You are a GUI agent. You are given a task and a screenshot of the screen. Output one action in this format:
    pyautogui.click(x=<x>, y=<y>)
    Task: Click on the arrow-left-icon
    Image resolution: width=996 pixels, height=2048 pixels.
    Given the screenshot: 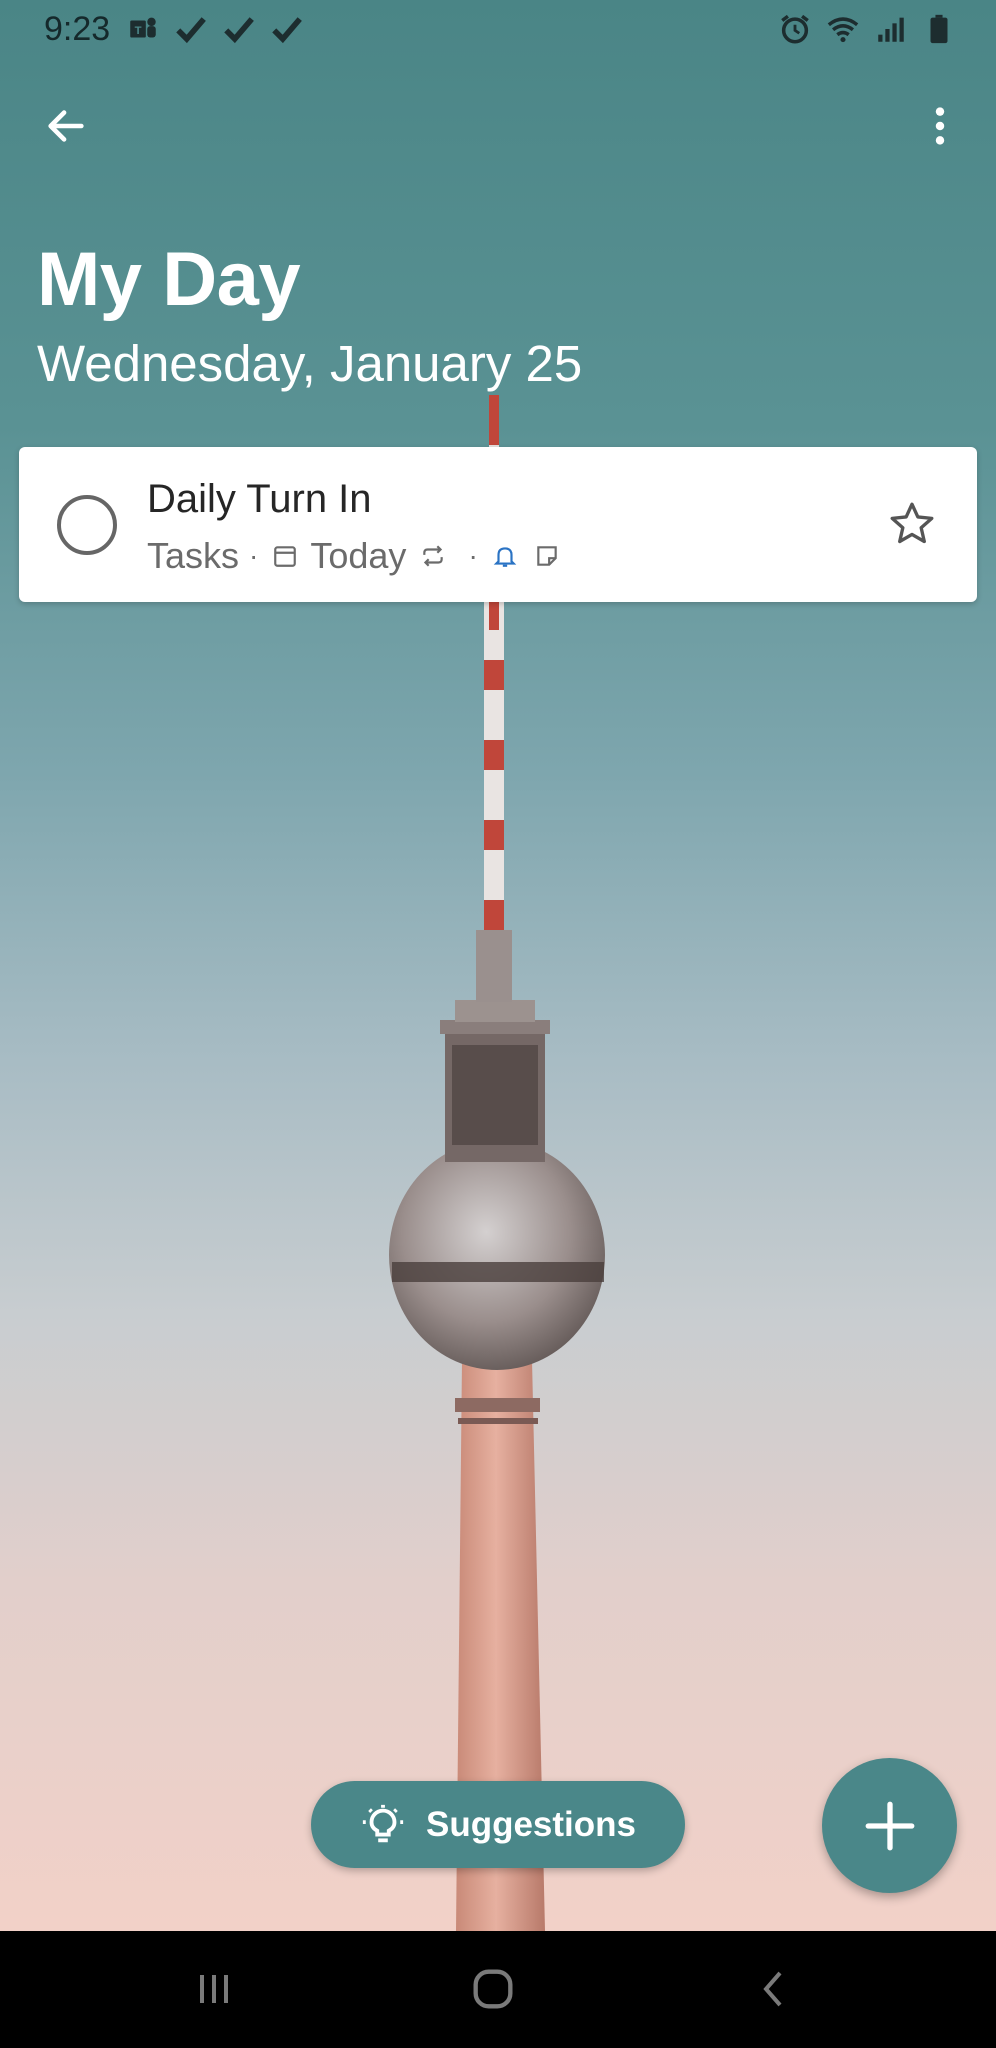 What is the action you would take?
    pyautogui.click(x=66, y=126)
    